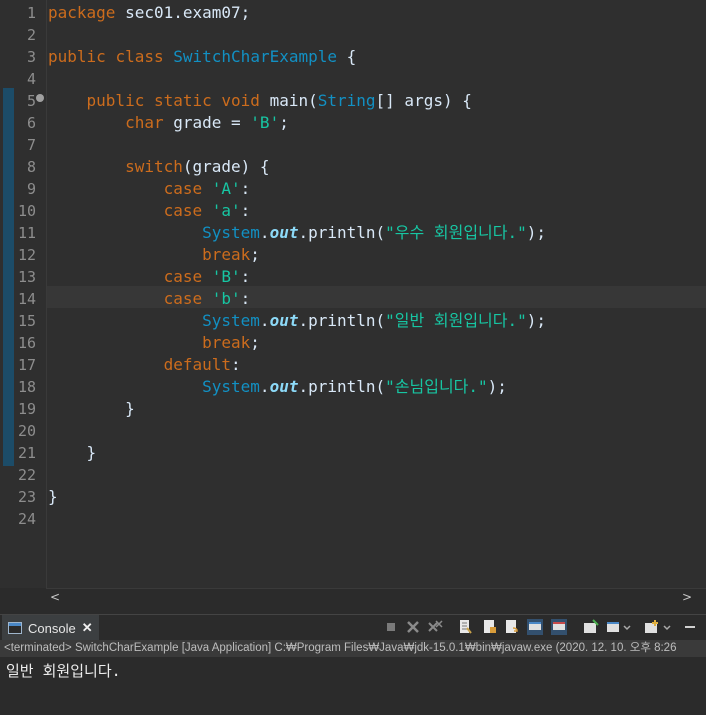  What do you see at coordinates (72, 453) in the screenshot?
I see `code-line-21: }` at bounding box center [72, 453].